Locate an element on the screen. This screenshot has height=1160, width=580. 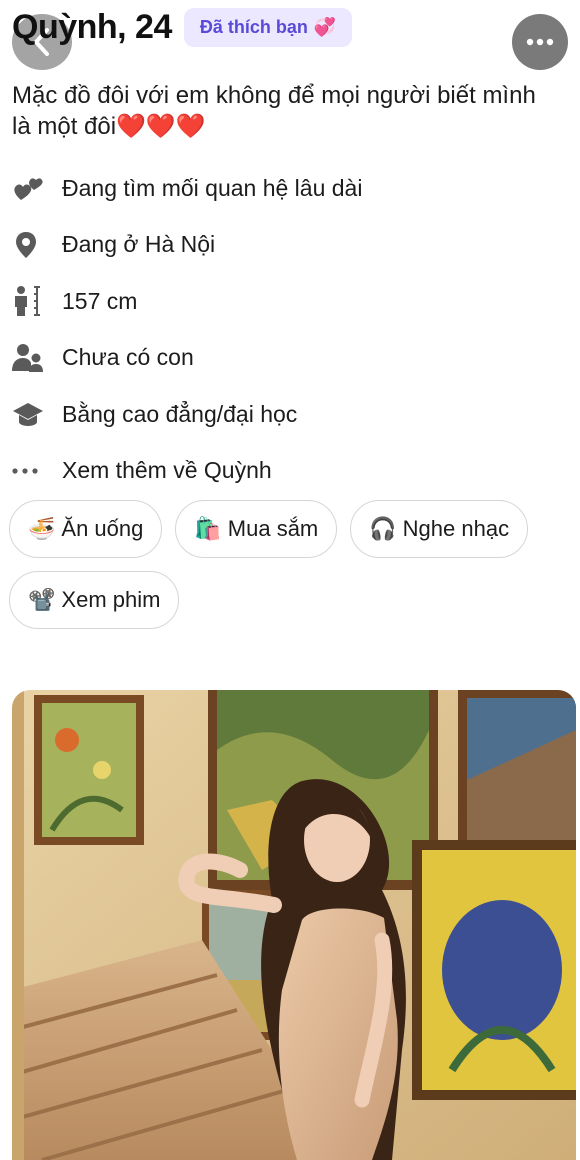
info-row-relationship: Đang tìm mối quan hệ lâu dài is located at coordinates (290, 188).